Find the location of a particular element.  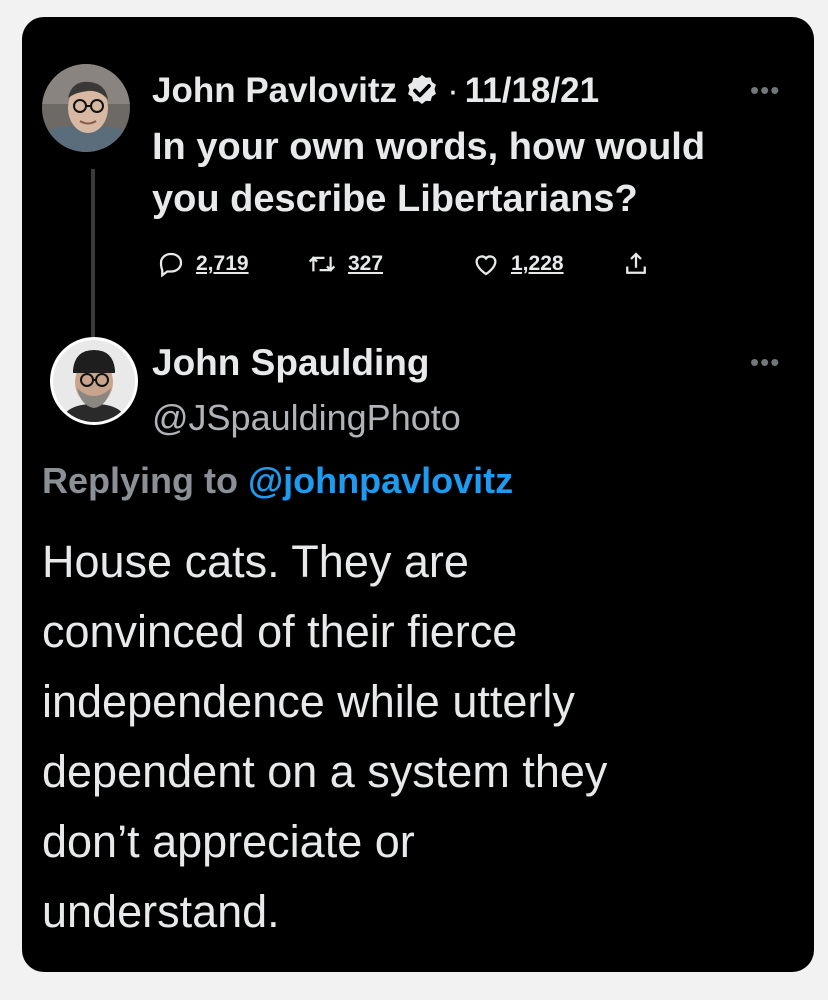

thread-connector-line is located at coordinates (93, 253).